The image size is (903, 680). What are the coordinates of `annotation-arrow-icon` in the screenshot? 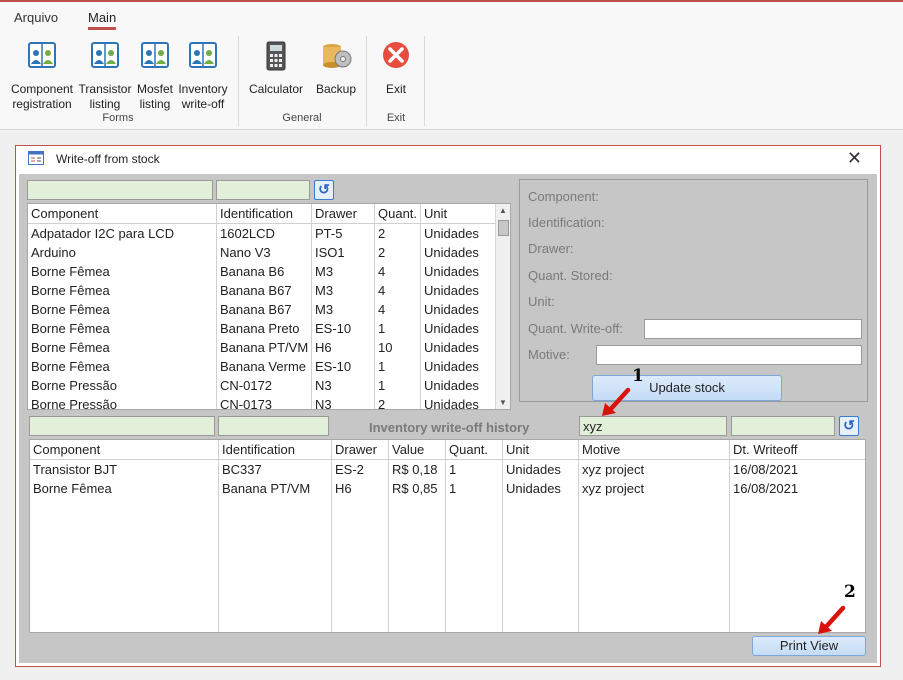 It's located at (832, 619).